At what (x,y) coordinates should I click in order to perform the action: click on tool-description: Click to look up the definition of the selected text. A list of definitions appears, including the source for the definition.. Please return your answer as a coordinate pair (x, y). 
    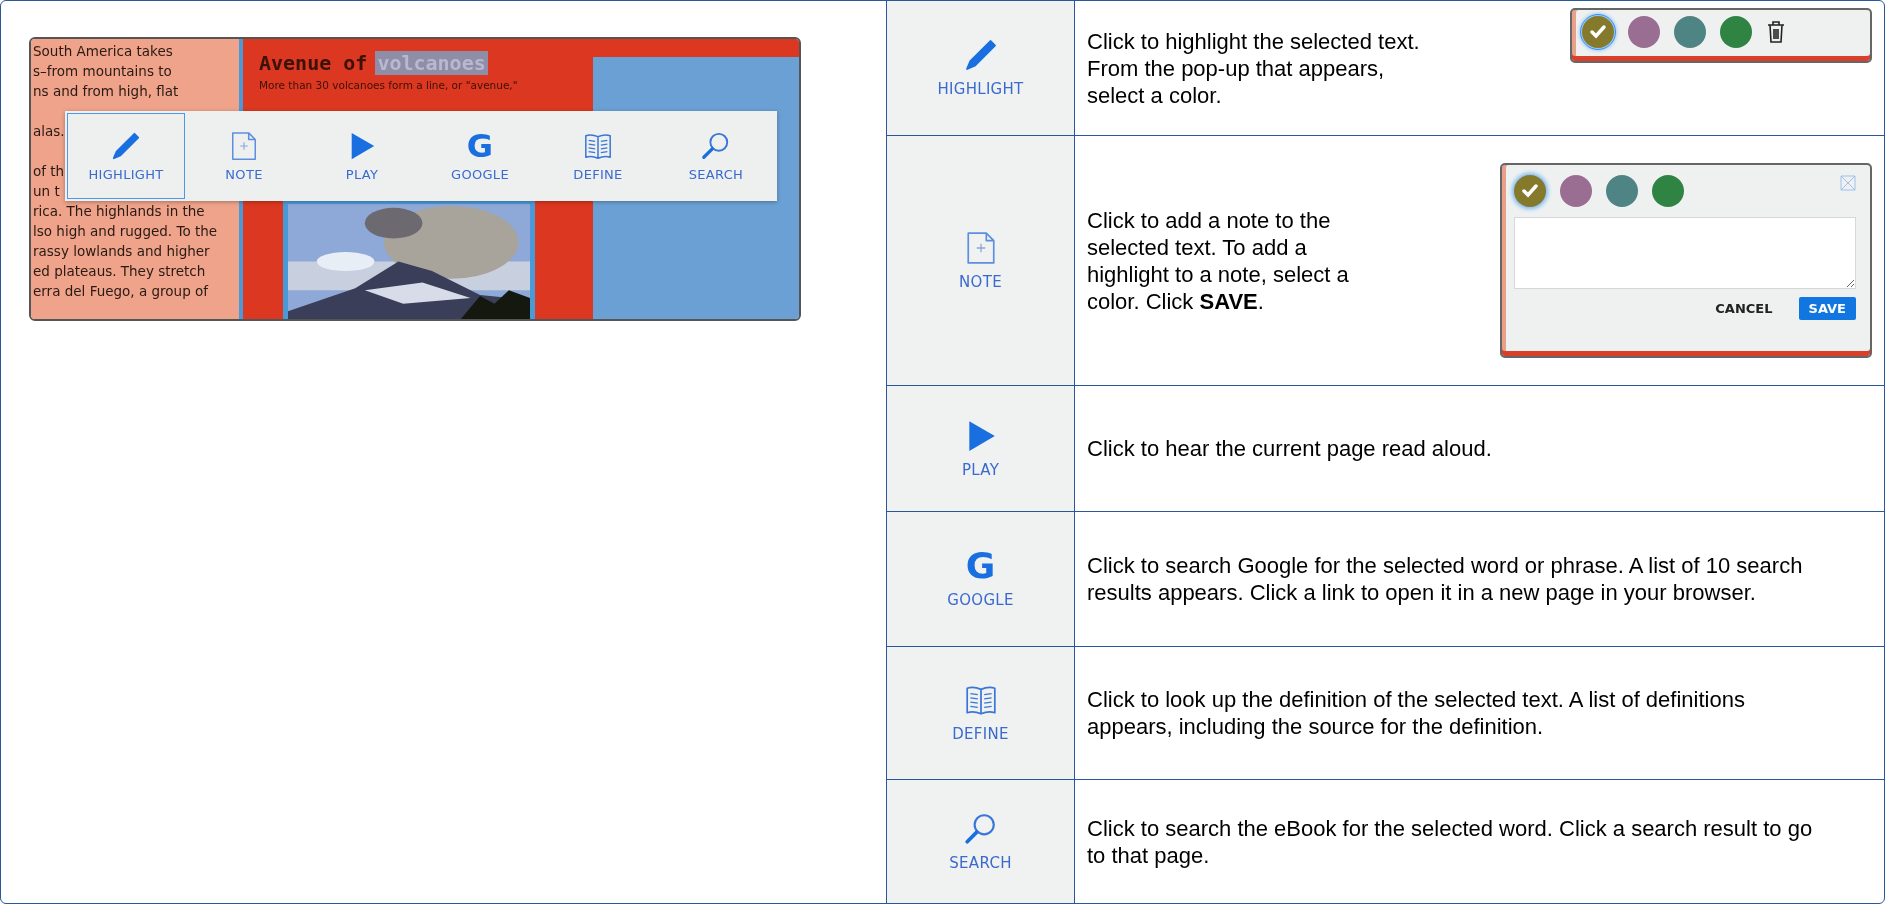
    Looking at the image, I should click on (1416, 713).